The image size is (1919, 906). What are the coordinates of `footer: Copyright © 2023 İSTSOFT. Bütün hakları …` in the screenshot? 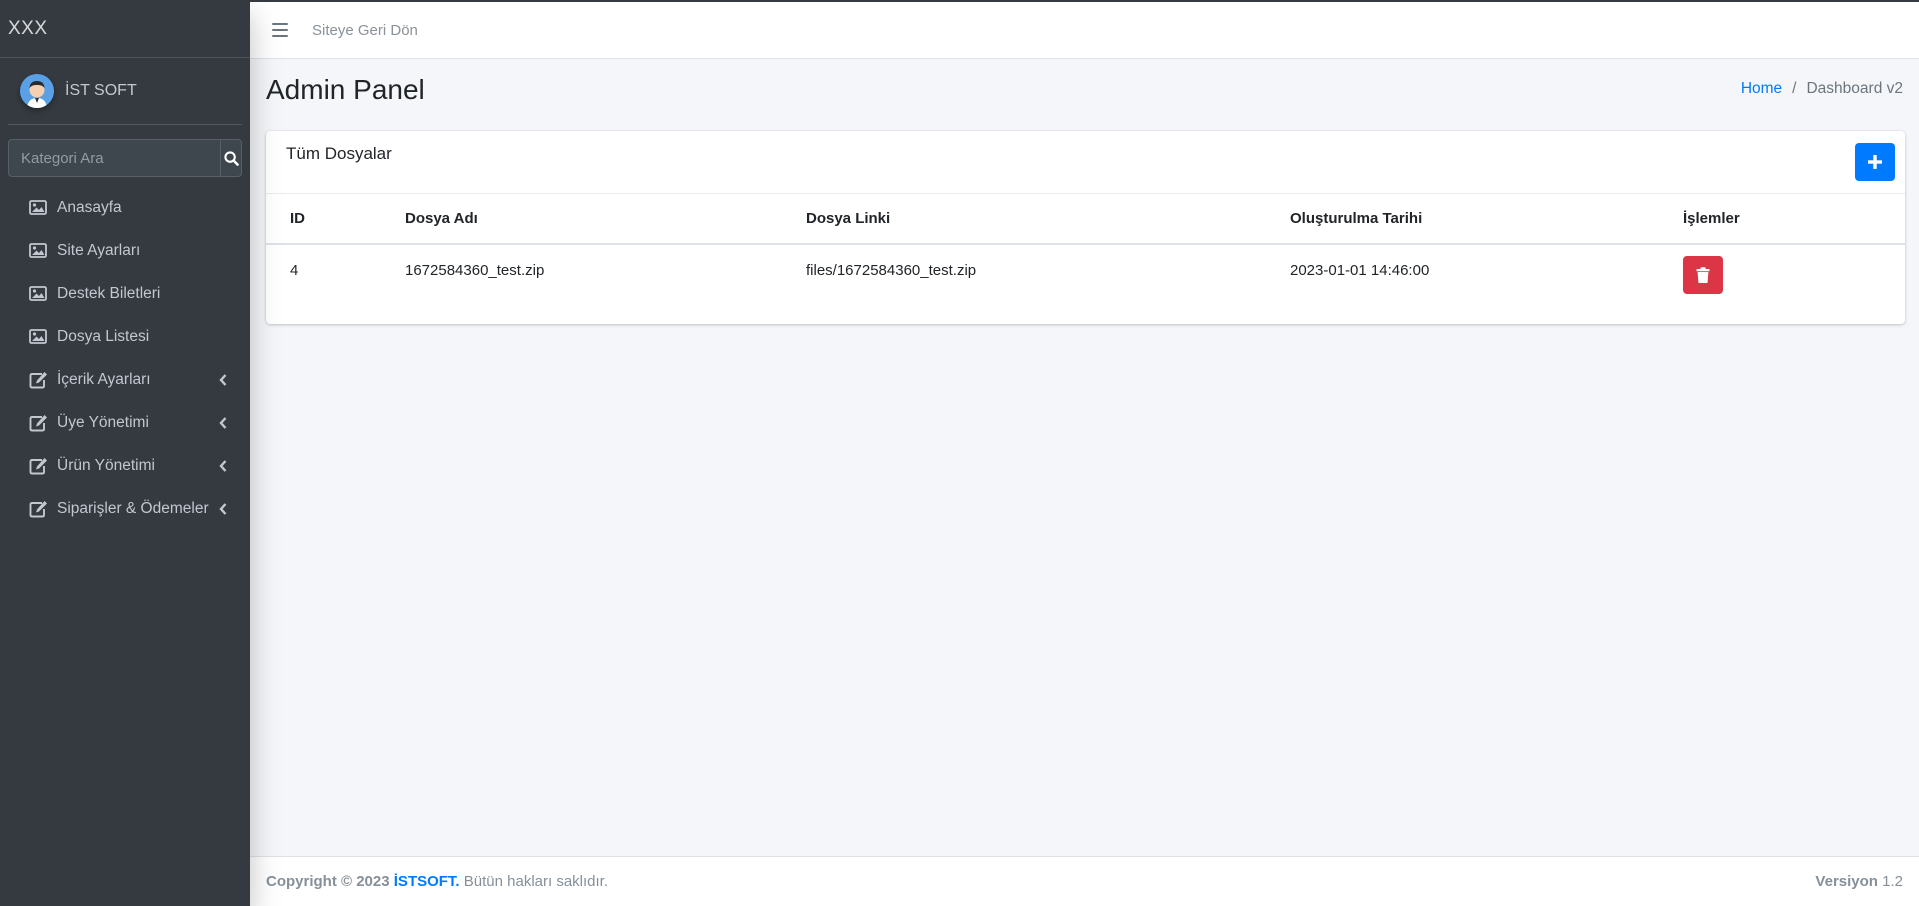 It's located at (1084, 881).